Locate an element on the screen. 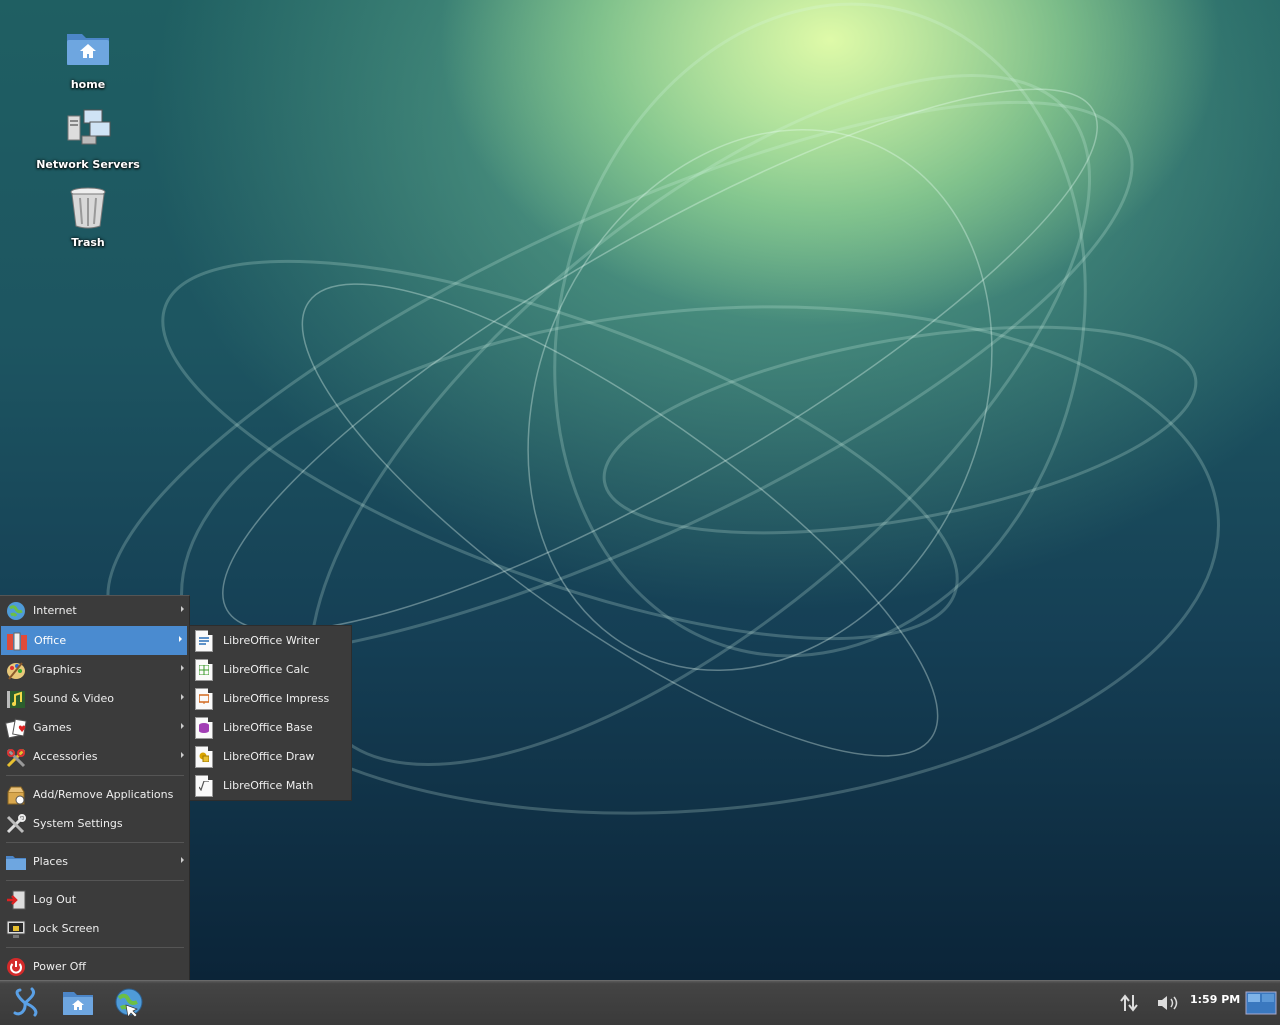 This screenshot has height=1025, width=1280. volume-icon is located at coordinates (1168, 1003).